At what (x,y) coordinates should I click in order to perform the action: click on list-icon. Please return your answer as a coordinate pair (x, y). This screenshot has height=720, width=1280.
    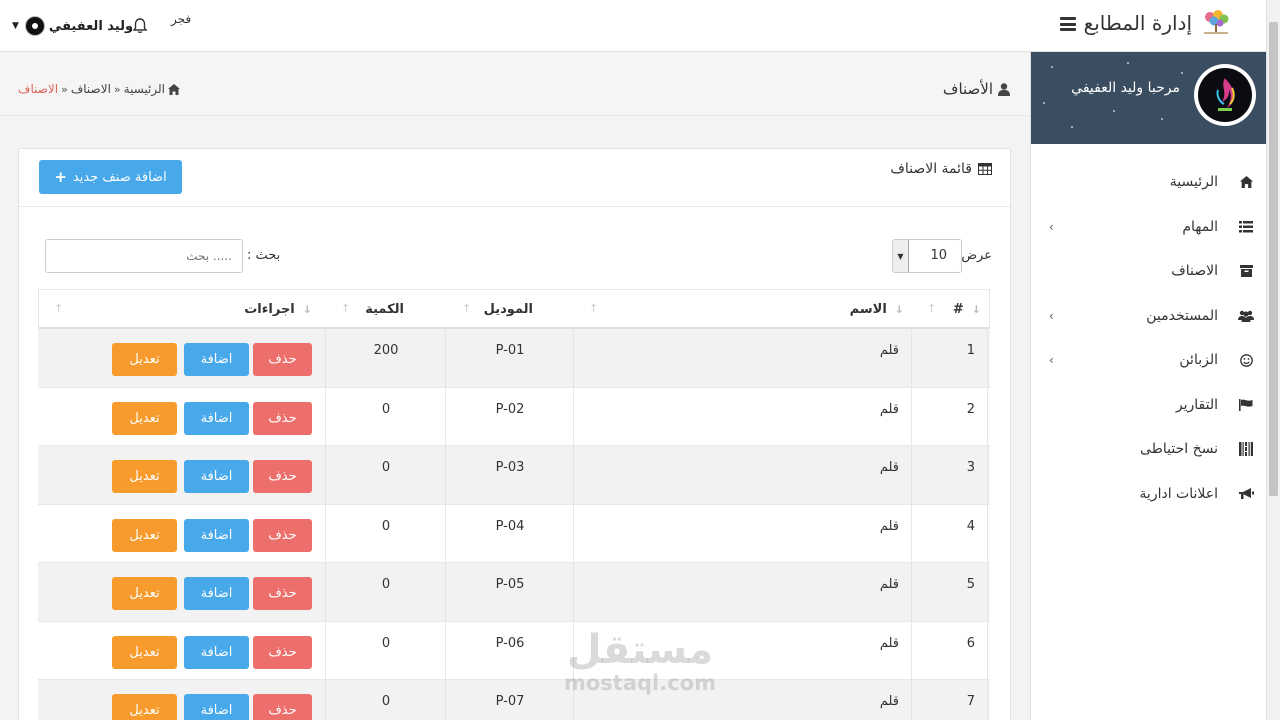
    Looking at the image, I should click on (1246, 227).